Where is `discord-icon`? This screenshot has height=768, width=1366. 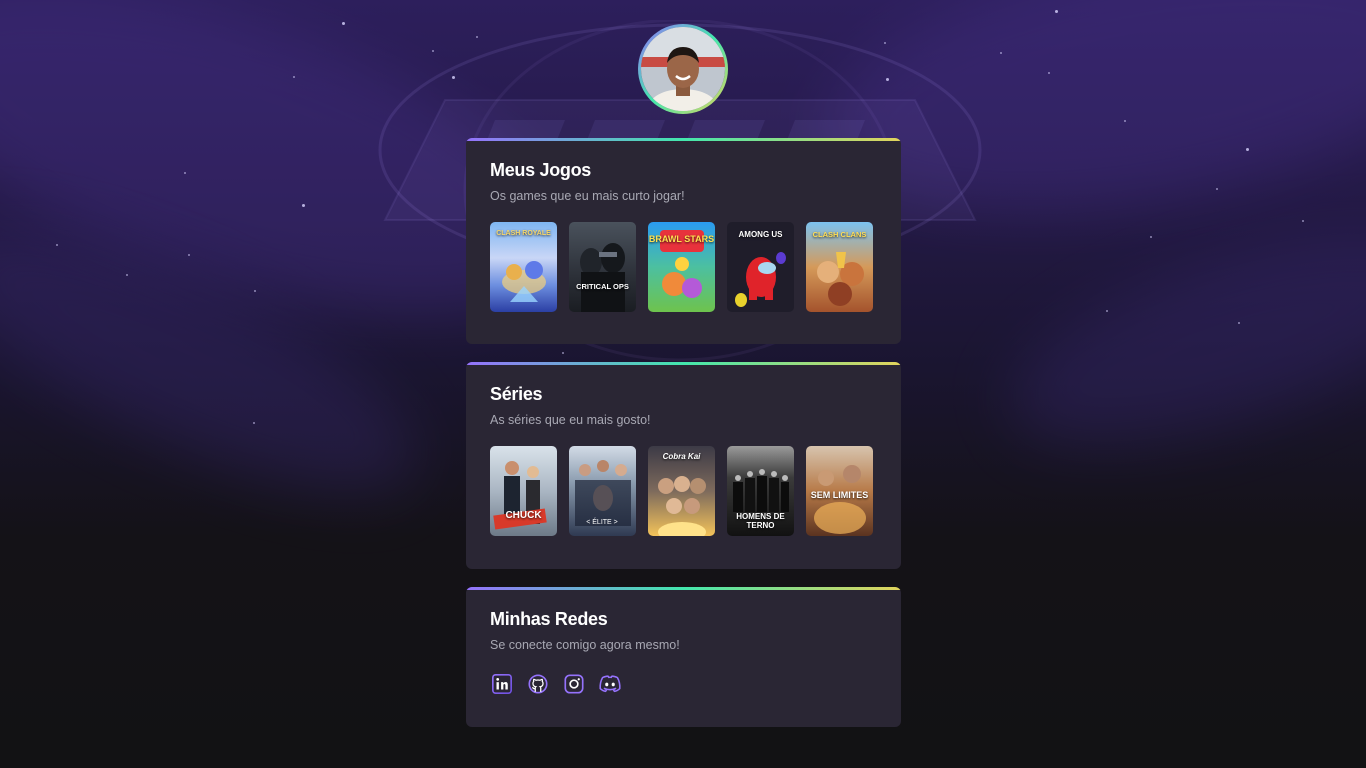
discord-icon is located at coordinates (610, 684).